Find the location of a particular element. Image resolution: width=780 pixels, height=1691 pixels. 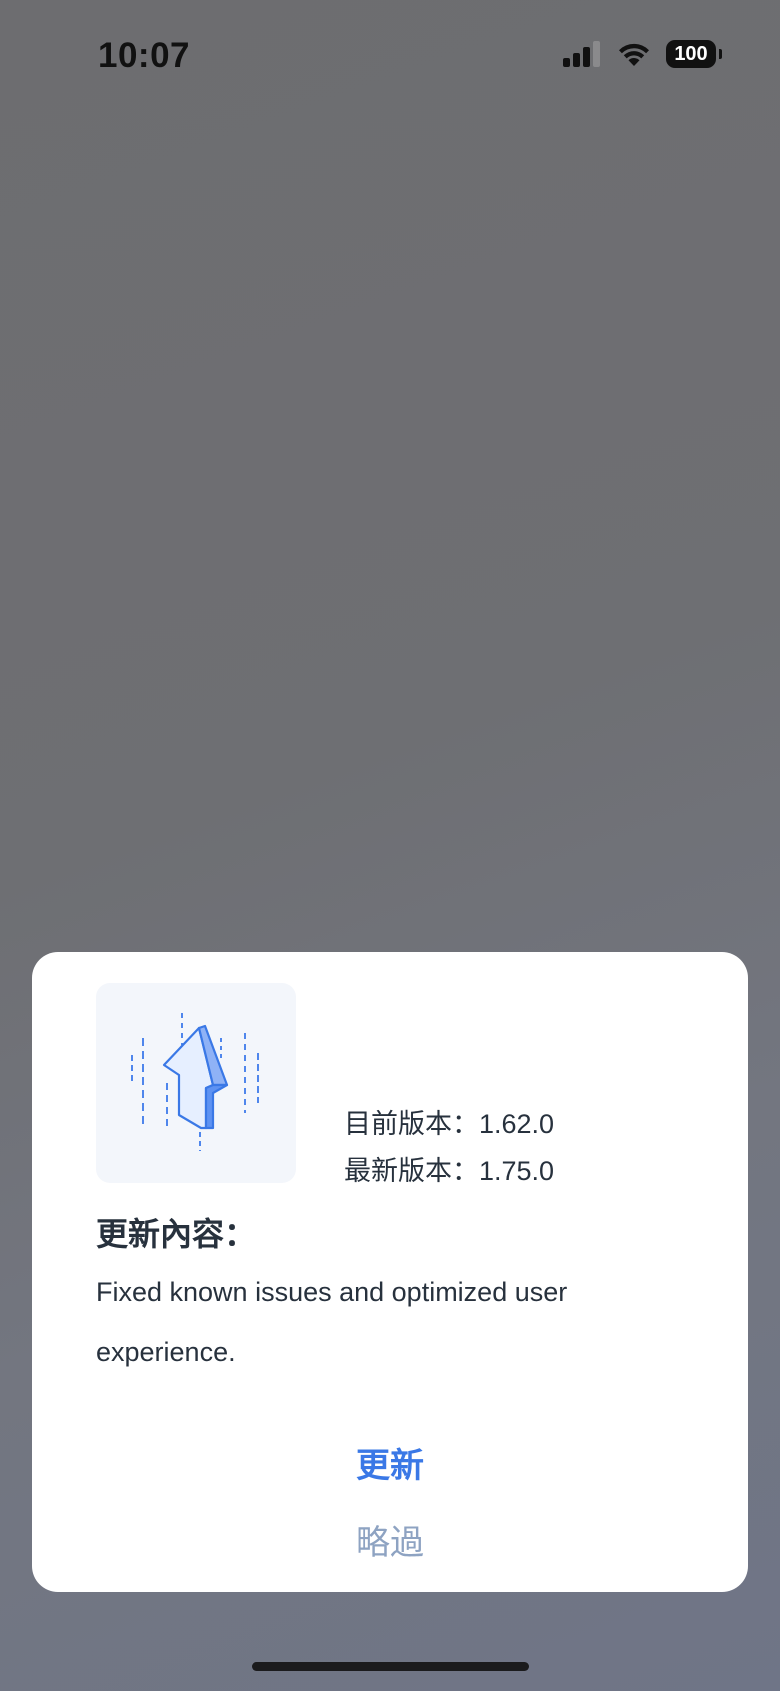

upgrade-arrow-illustration is located at coordinates (196, 1083).